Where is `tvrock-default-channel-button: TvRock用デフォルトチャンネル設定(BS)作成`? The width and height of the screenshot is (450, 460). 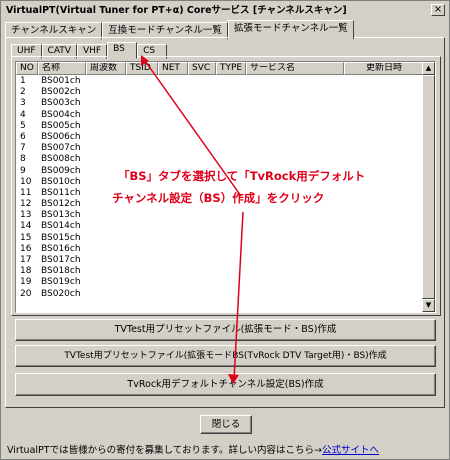 tvrock-default-channel-button: TvRock用デフォルトチャンネル設定(BS)作成 is located at coordinates (225, 384).